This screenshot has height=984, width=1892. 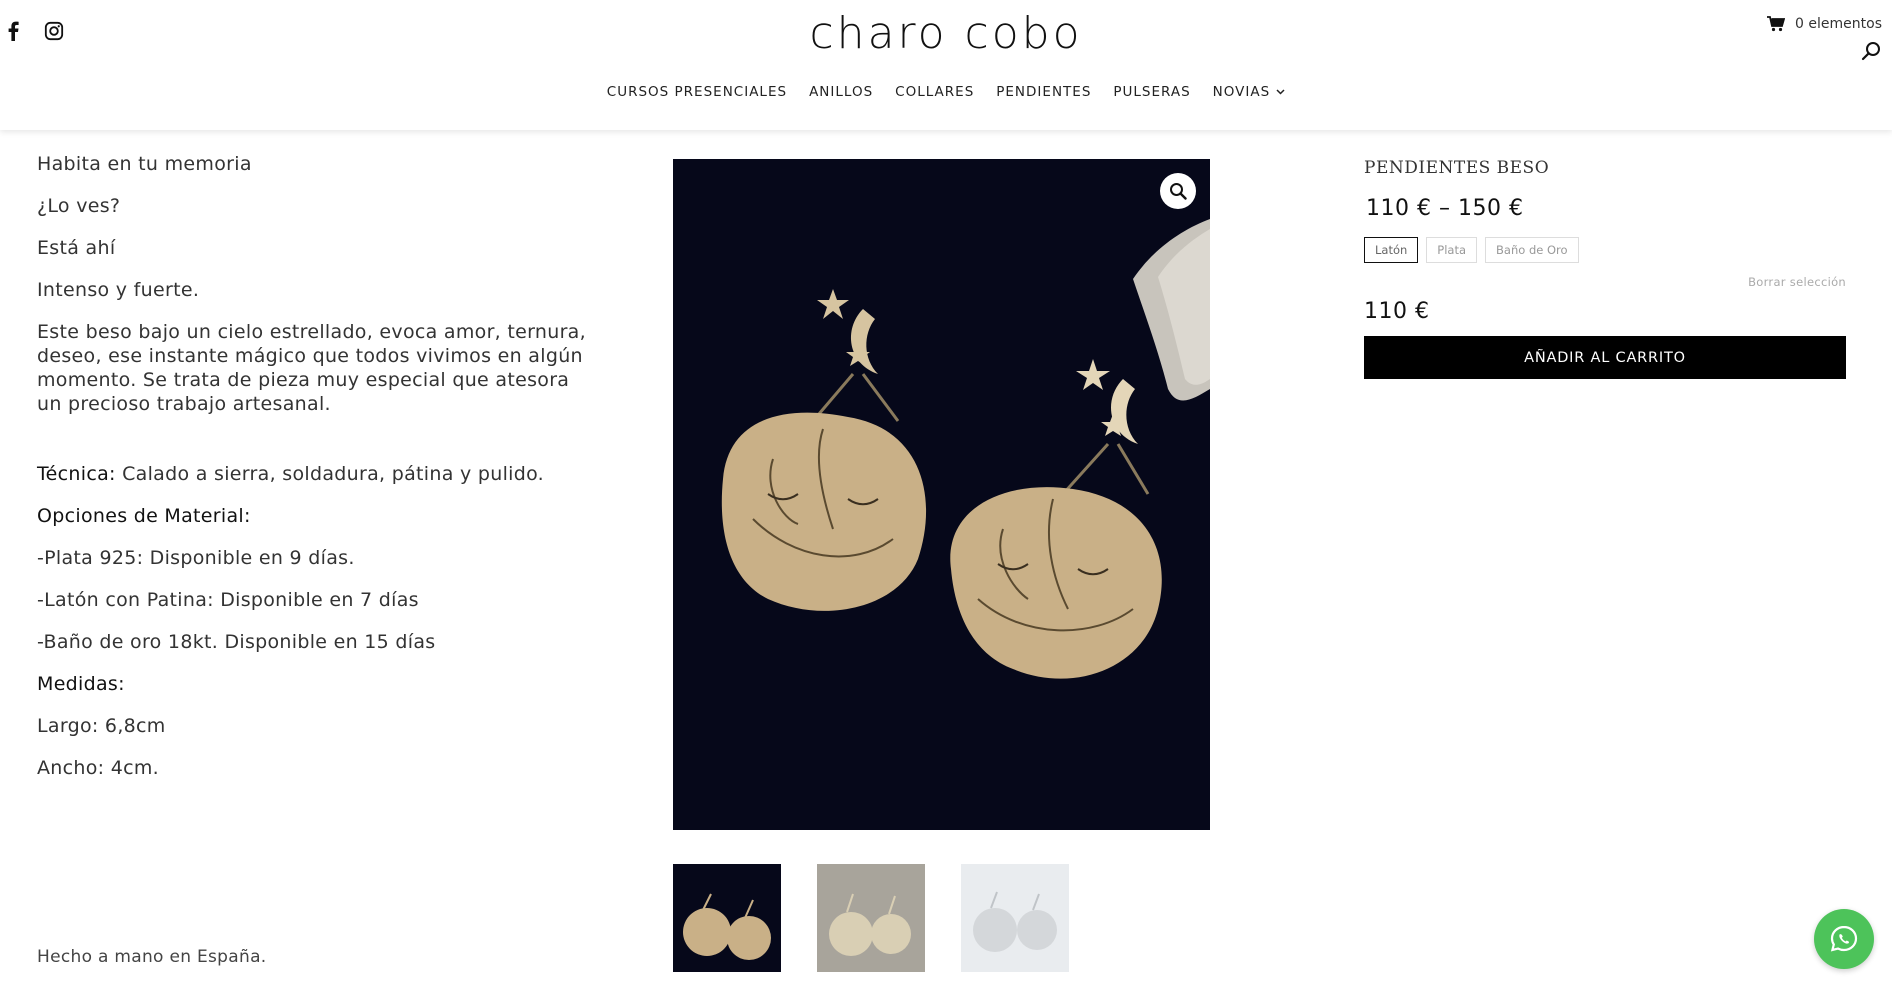 I want to click on description-line: Intenso y fuerte., so click(x=118, y=290).